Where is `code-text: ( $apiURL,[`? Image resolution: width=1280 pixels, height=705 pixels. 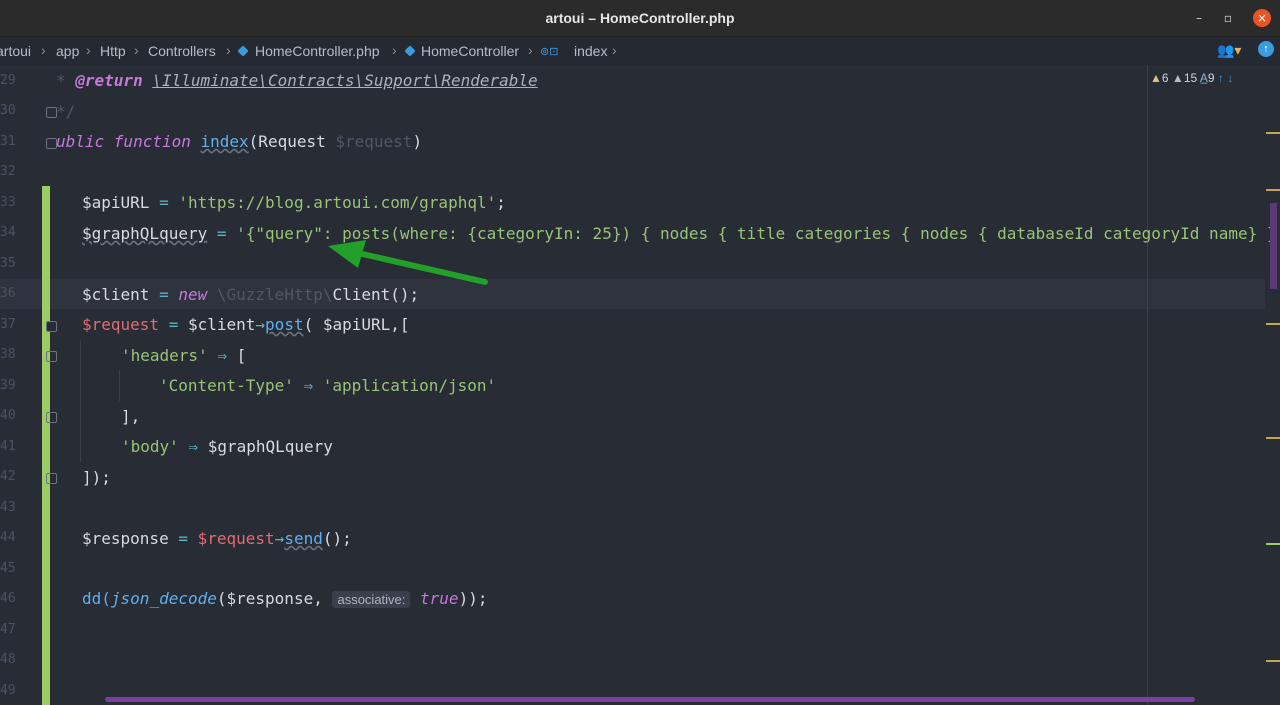 code-text: ( $apiURL,[ is located at coordinates (356, 324).